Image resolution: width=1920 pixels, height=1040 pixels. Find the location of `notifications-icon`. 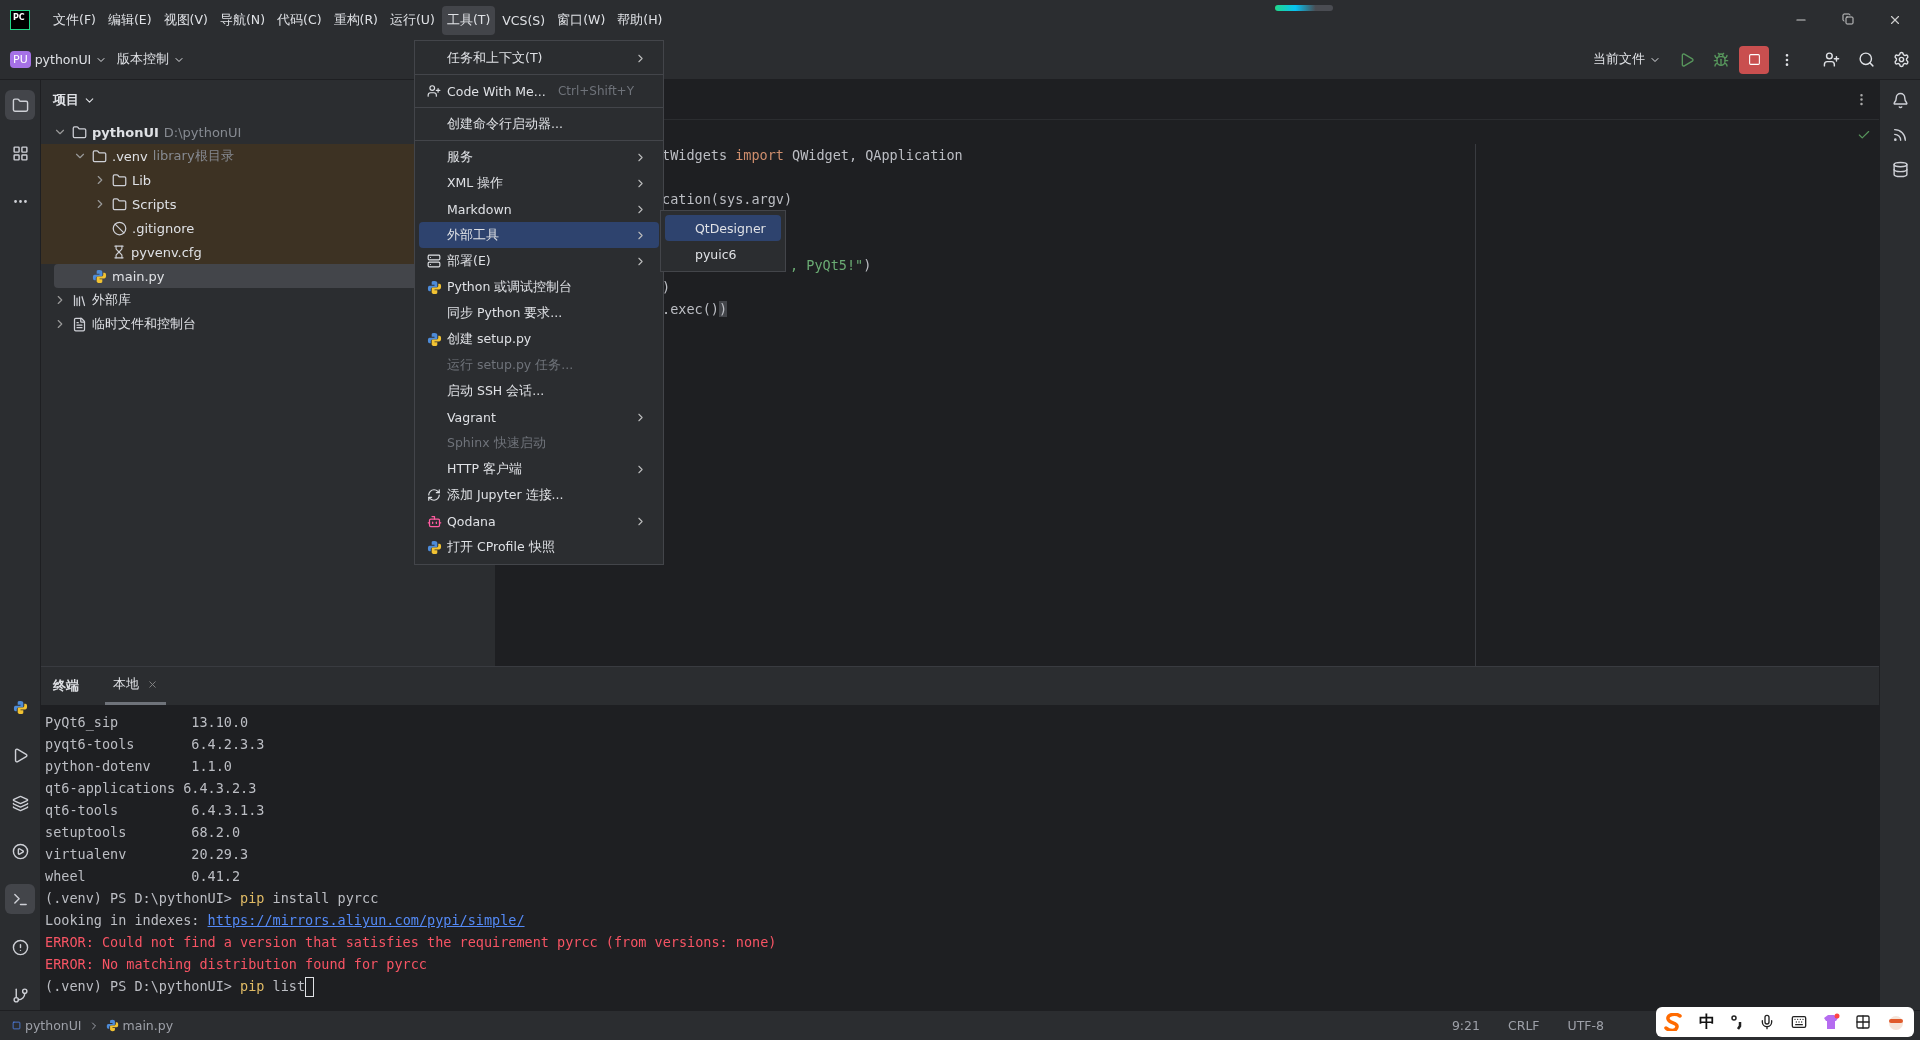

notifications-icon is located at coordinates (1900, 100).